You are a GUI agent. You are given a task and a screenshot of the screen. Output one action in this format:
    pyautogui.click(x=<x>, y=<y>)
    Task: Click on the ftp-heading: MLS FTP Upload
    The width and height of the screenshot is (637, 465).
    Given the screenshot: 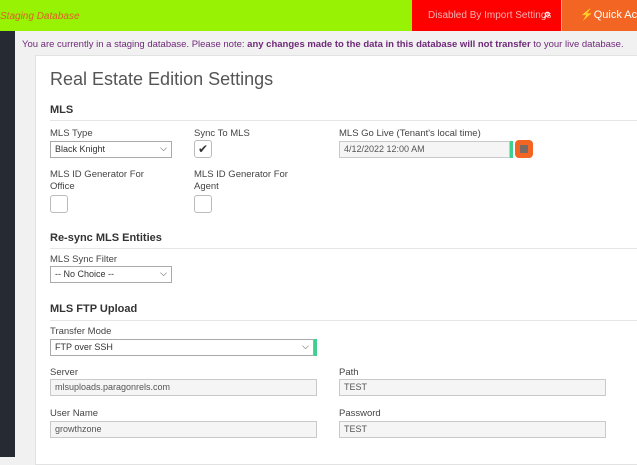 What is the action you would take?
    pyautogui.click(x=94, y=309)
    